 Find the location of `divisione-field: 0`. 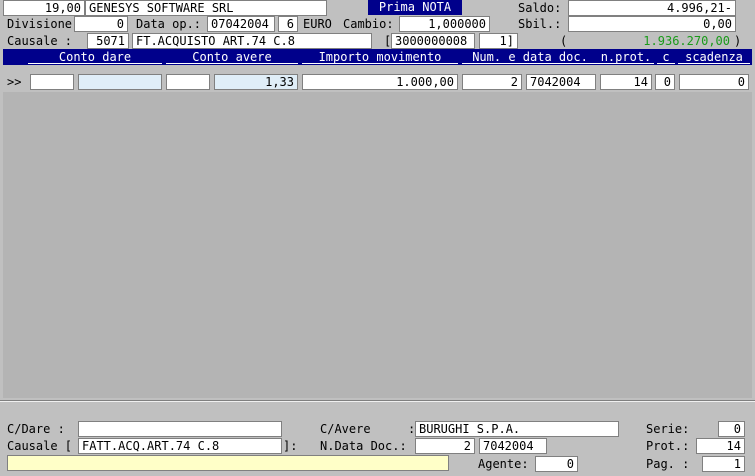

divisione-field: 0 is located at coordinates (101, 24).